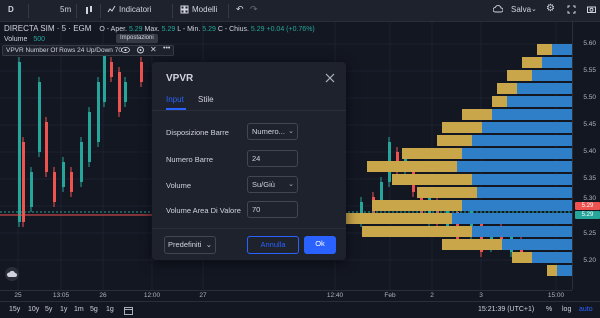  Describe the element at coordinates (240, 9) in the screenshot. I see `undo-icon: ↶` at that location.